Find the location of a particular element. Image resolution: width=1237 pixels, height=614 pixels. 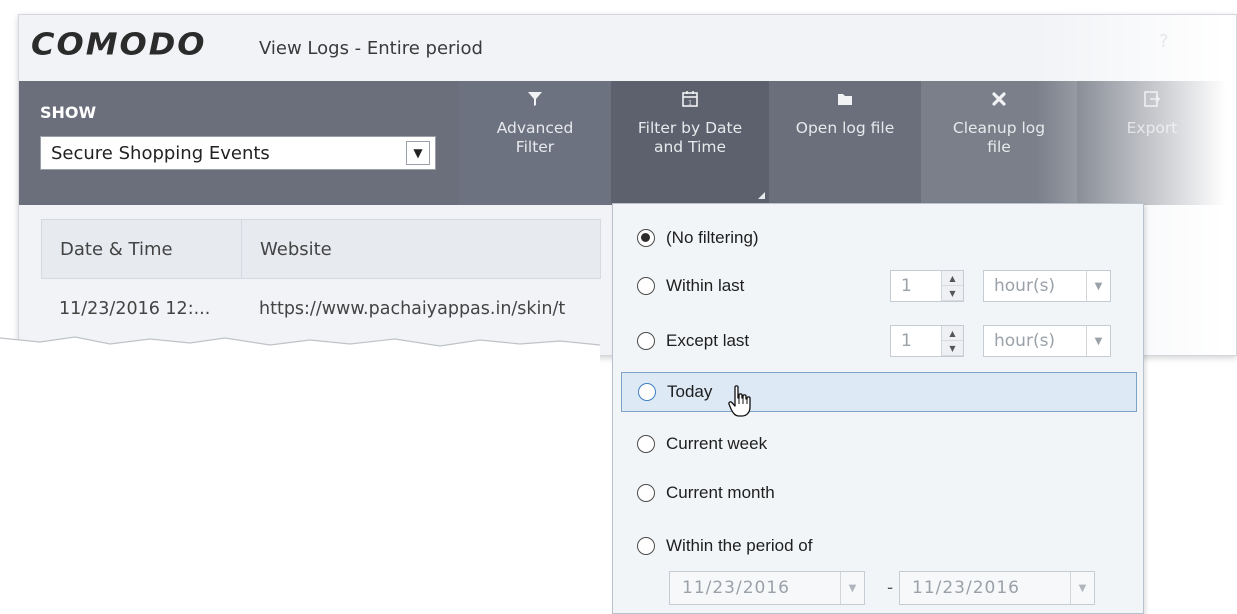

option-within-period-label: Within the period of is located at coordinates (739, 545).